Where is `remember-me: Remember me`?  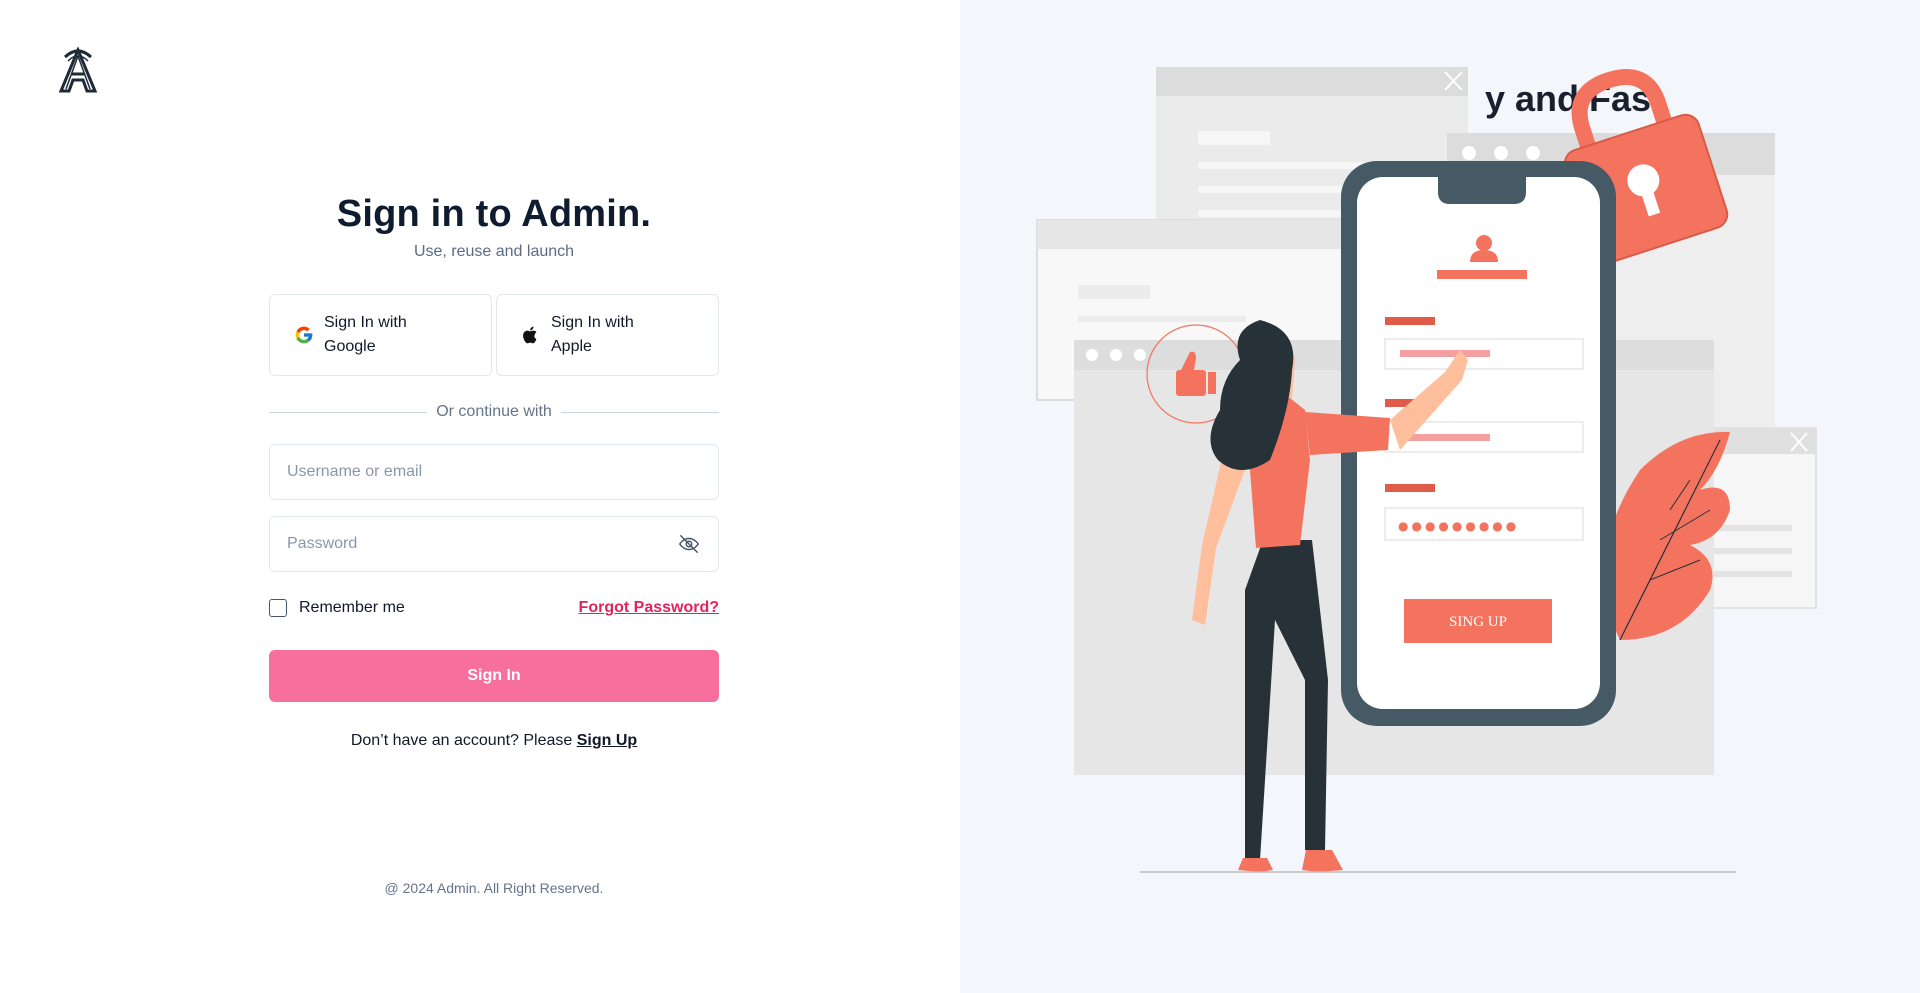
remember-me: Remember me is located at coordinates (337, 608).